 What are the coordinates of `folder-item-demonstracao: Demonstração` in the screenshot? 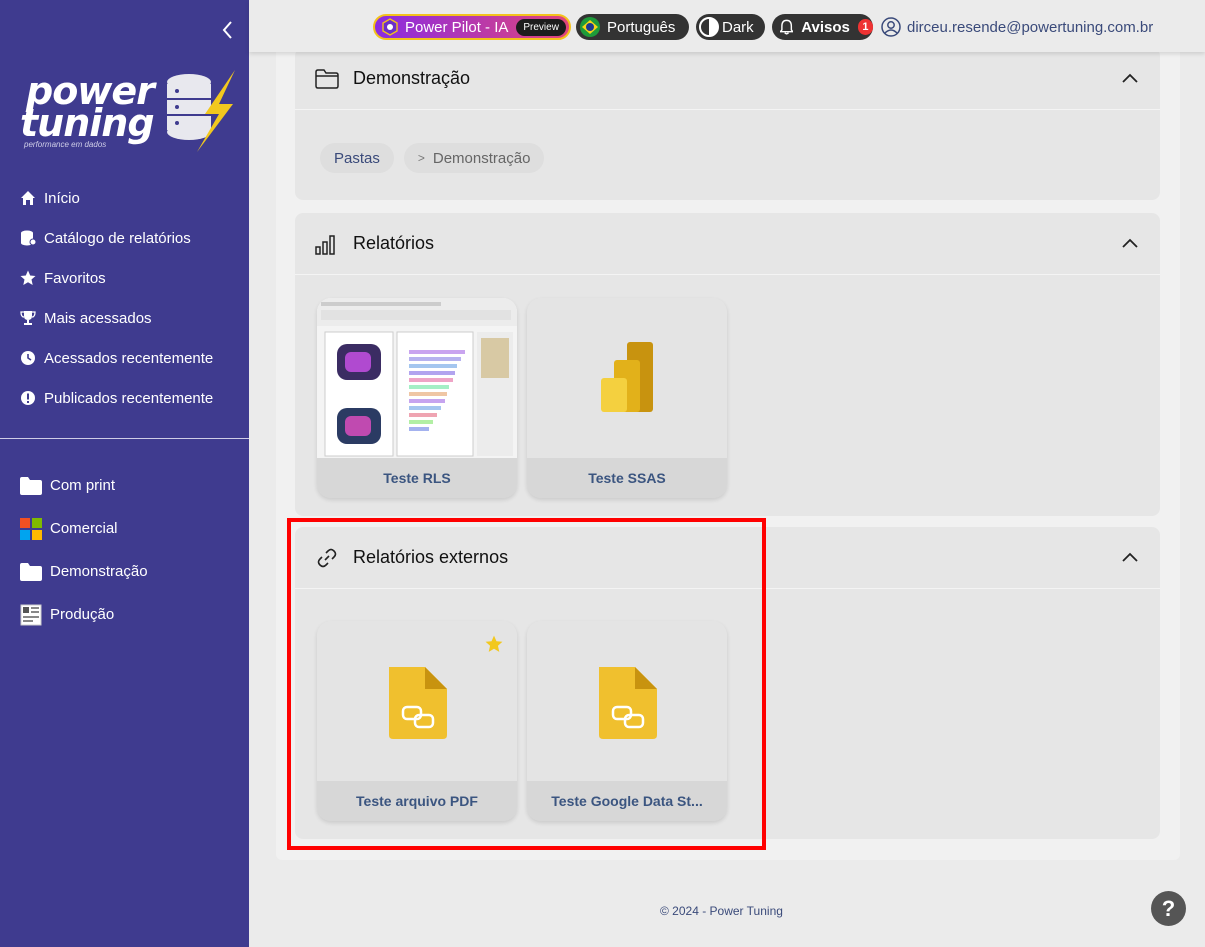 It's located at (124, 571).